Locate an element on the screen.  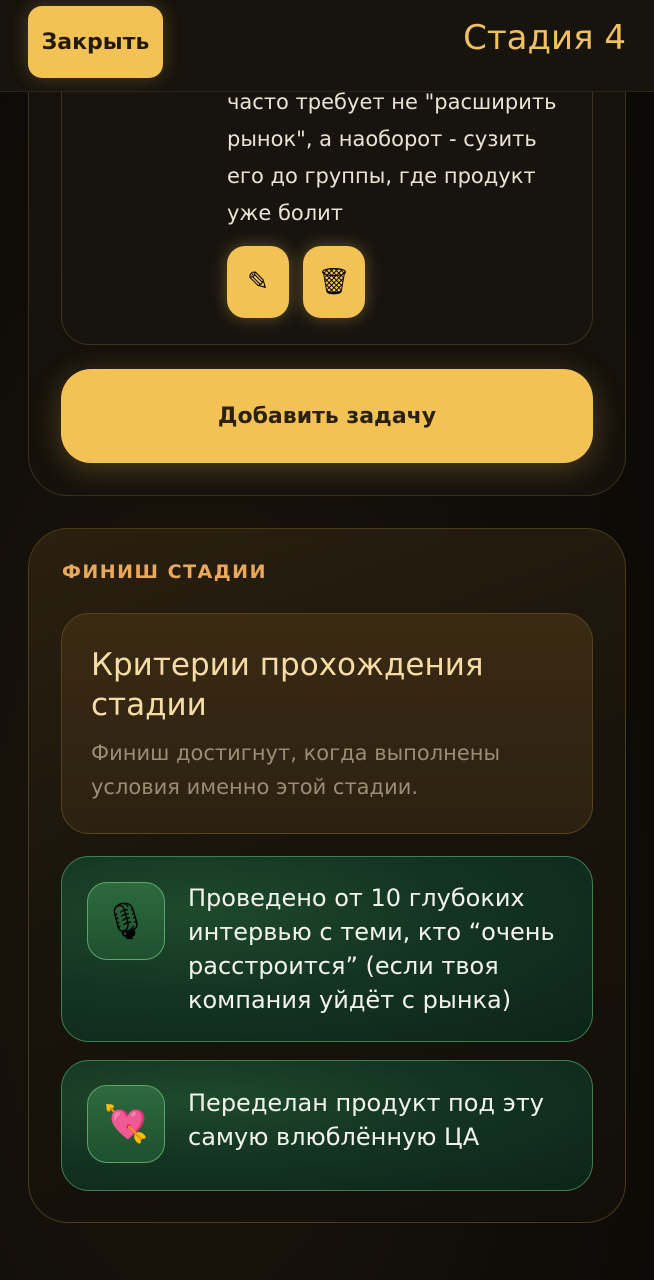
add-task-button: Добавить задачу is located at coordinates (327, 416).